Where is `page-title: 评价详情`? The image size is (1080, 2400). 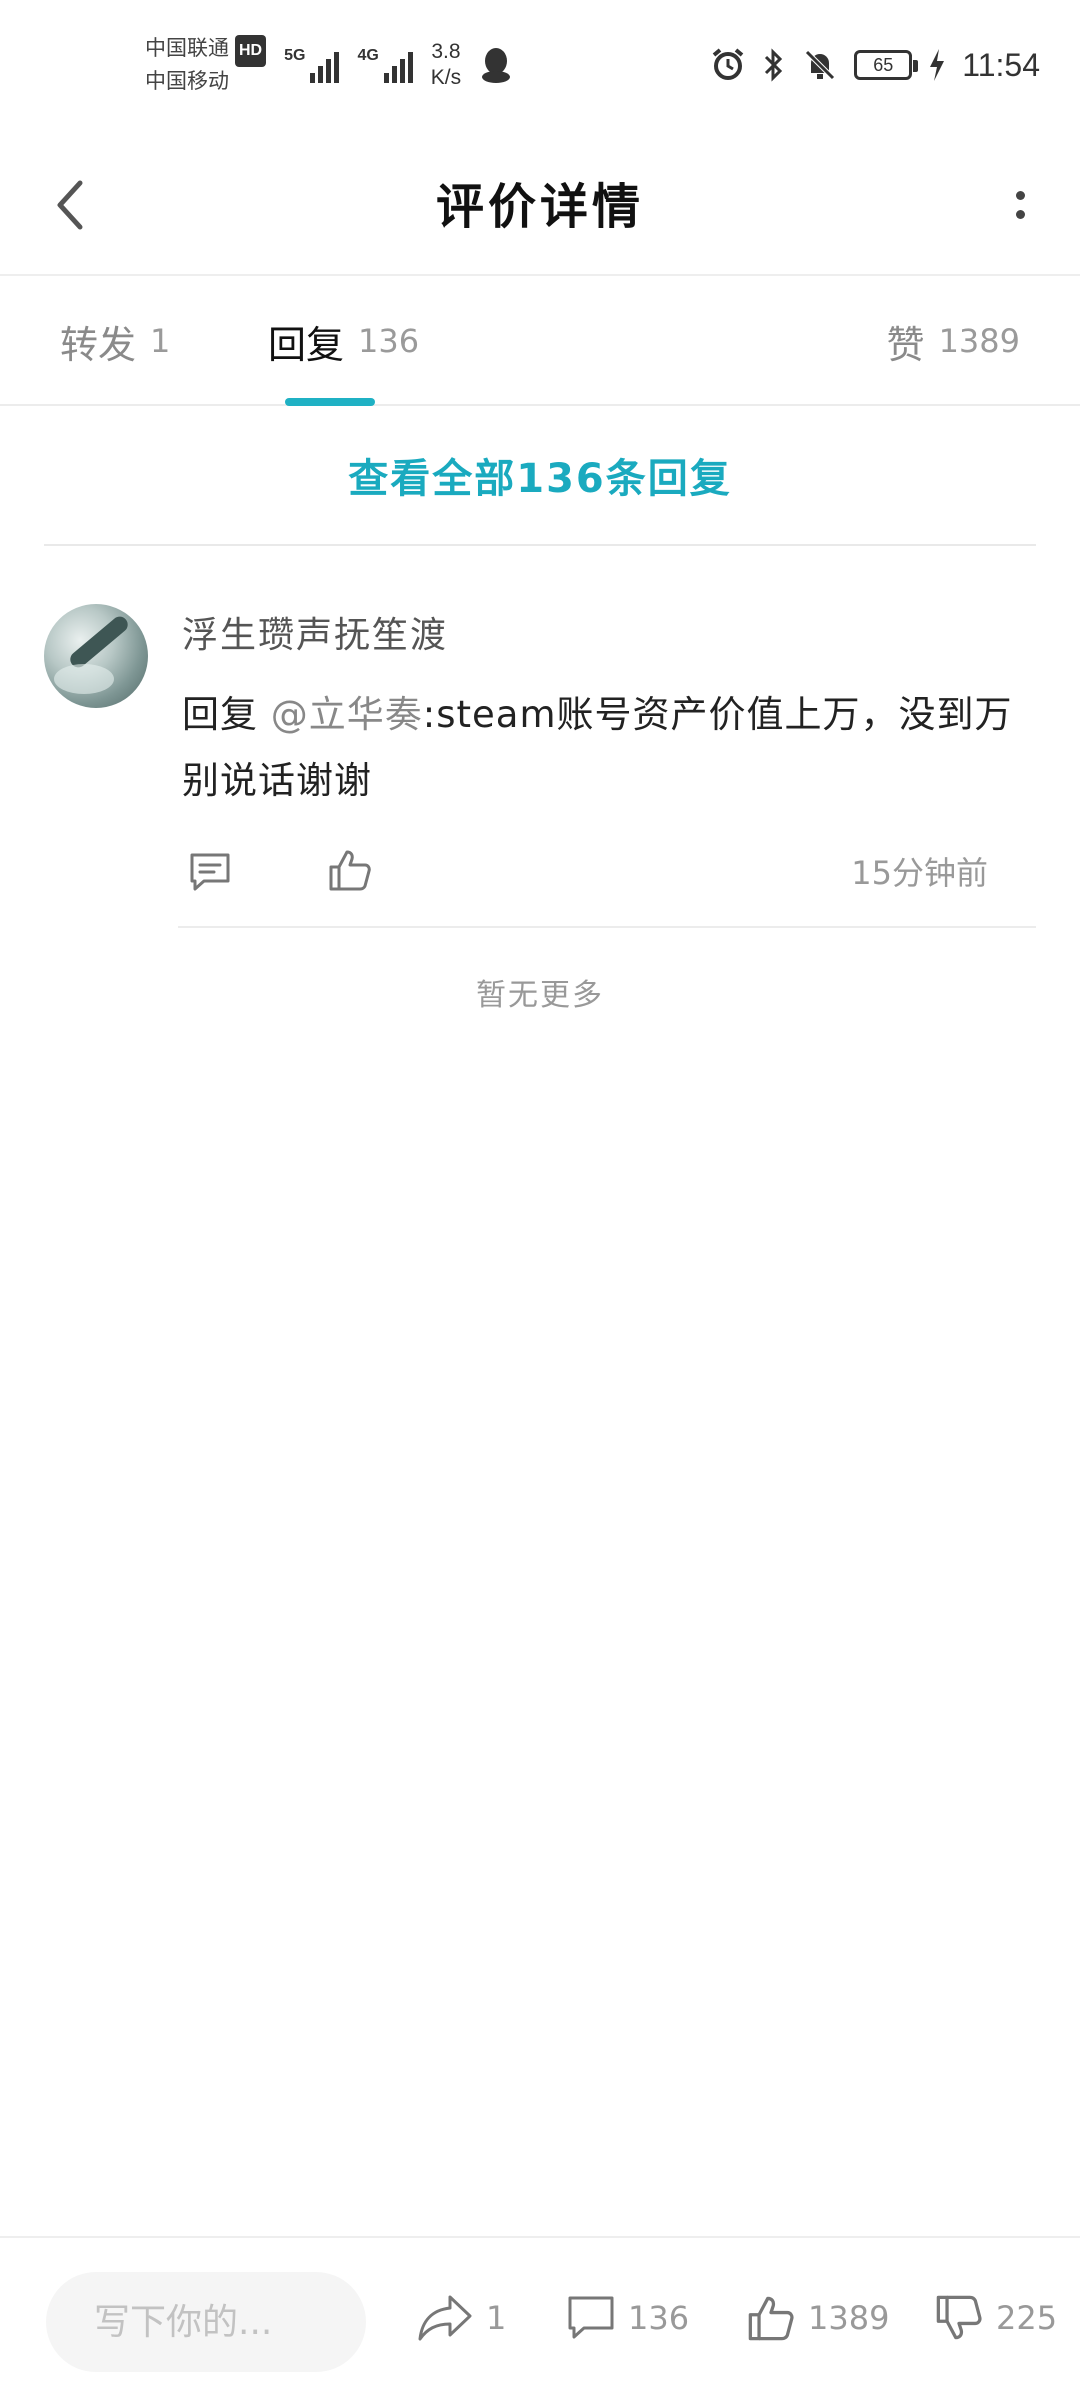 page-title: 评价详情 is located at coordinates (539, 207).